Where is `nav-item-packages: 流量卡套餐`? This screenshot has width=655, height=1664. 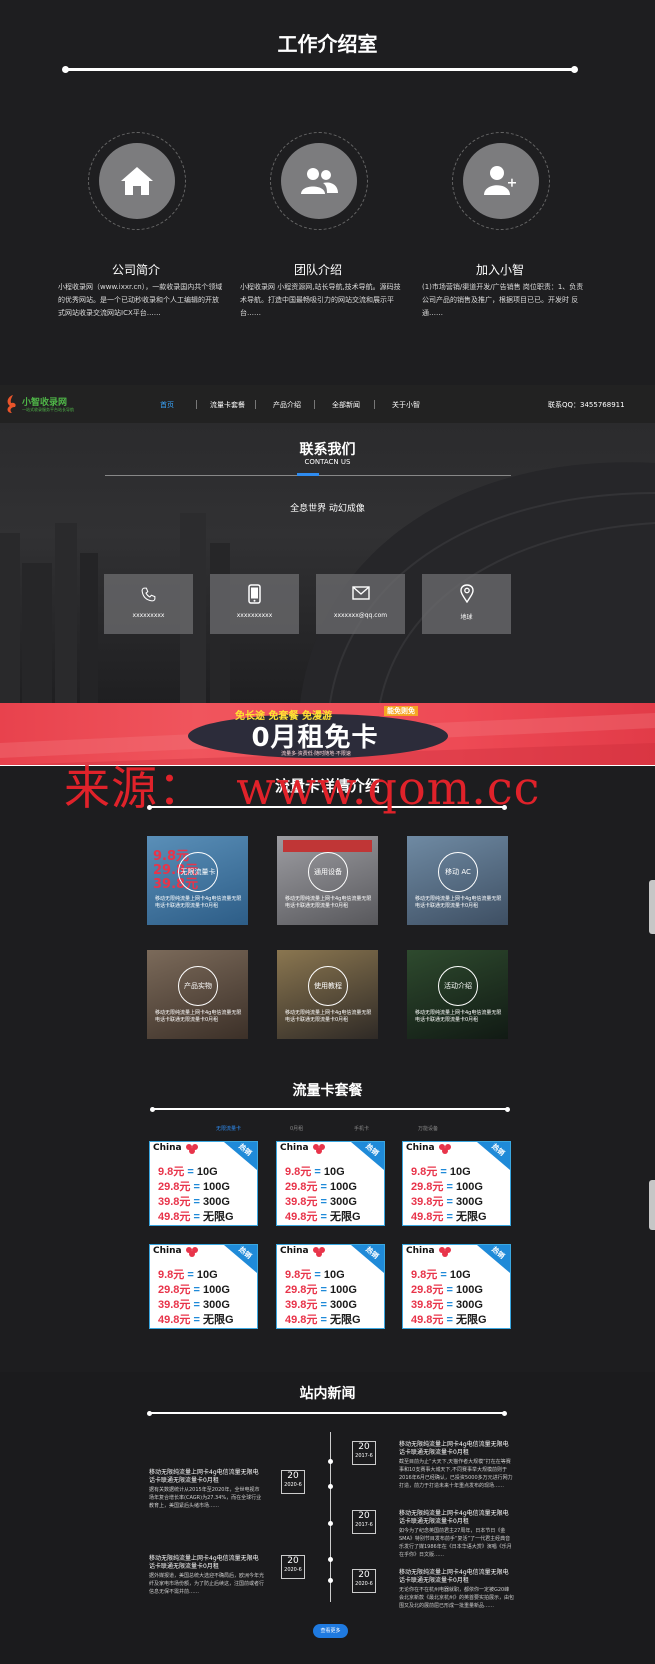 nav-item-packages: 流量卡套餐 is located at coordinates (227, 405).